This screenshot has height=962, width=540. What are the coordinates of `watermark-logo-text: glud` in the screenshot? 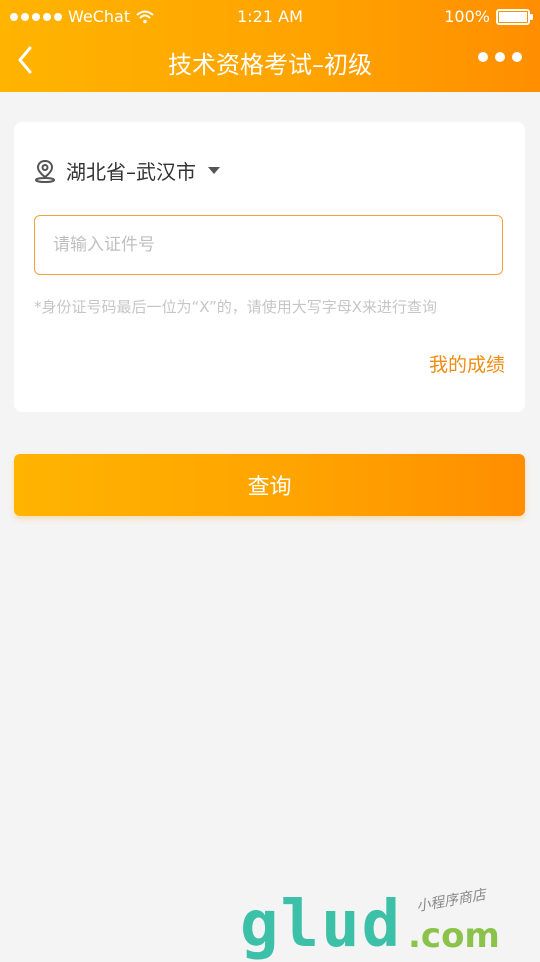 It's located at (321, 925).